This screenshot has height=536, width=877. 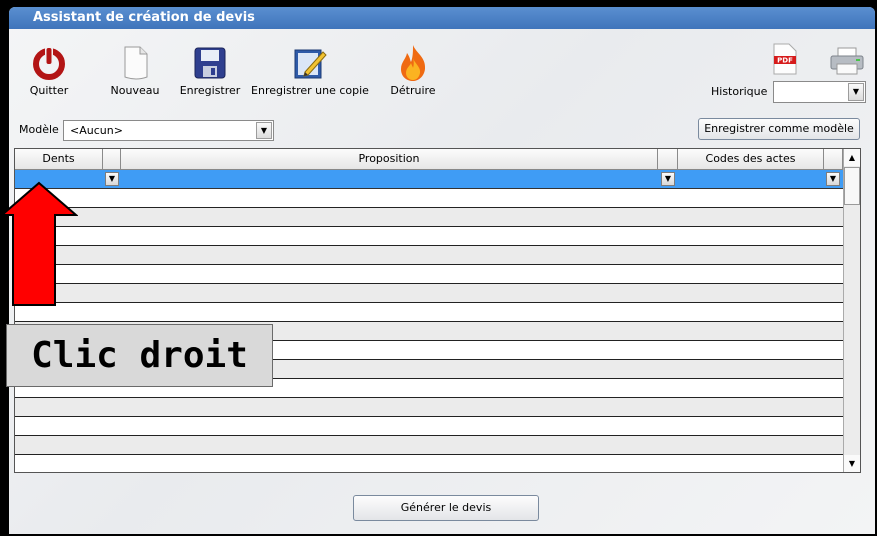 What do you see at coordinates (429, 179) in the screenshot?
I see `table-row-selected: ▼ ▼ ▼` at bounding box center [429, 179].